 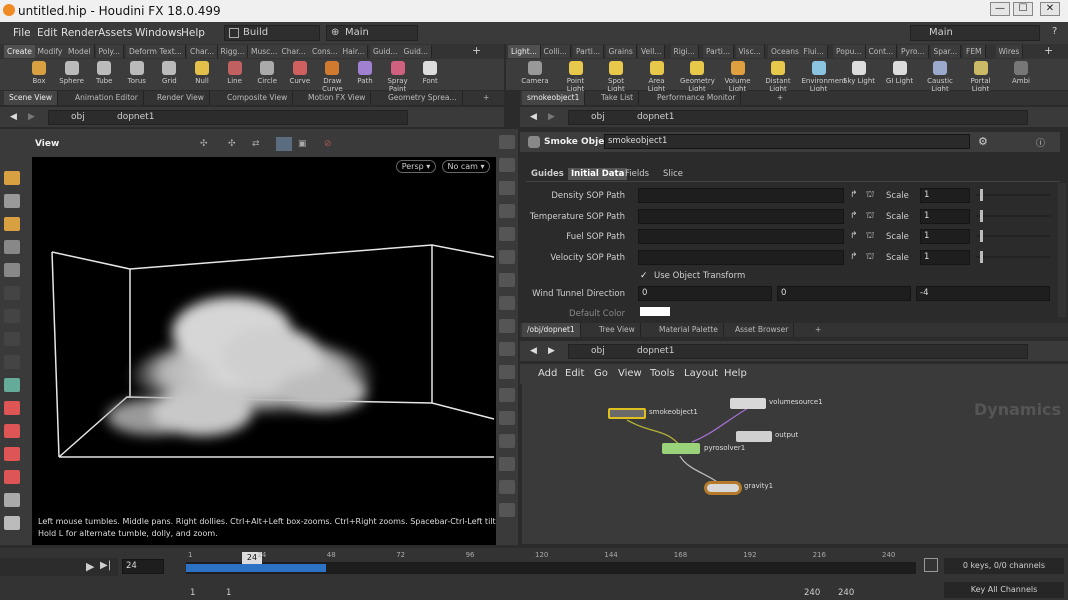 What do you see at coordinates (22, 33) in the screenshot?
I see `menu-file: File` at bounding box center [22, 33].